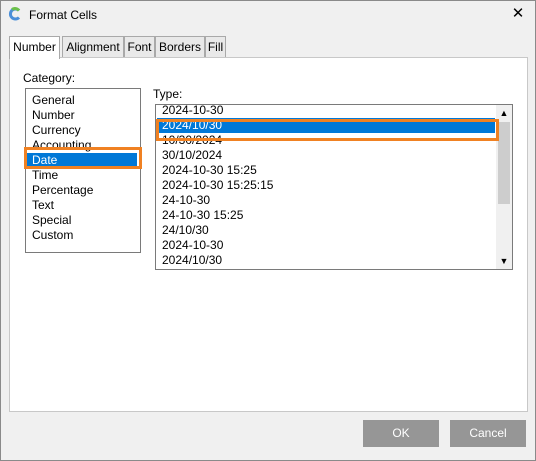  What do you see at coordinates (34, 47) in the screenshot?
I see `tab-number: Number` at bounding box center [34, 47].